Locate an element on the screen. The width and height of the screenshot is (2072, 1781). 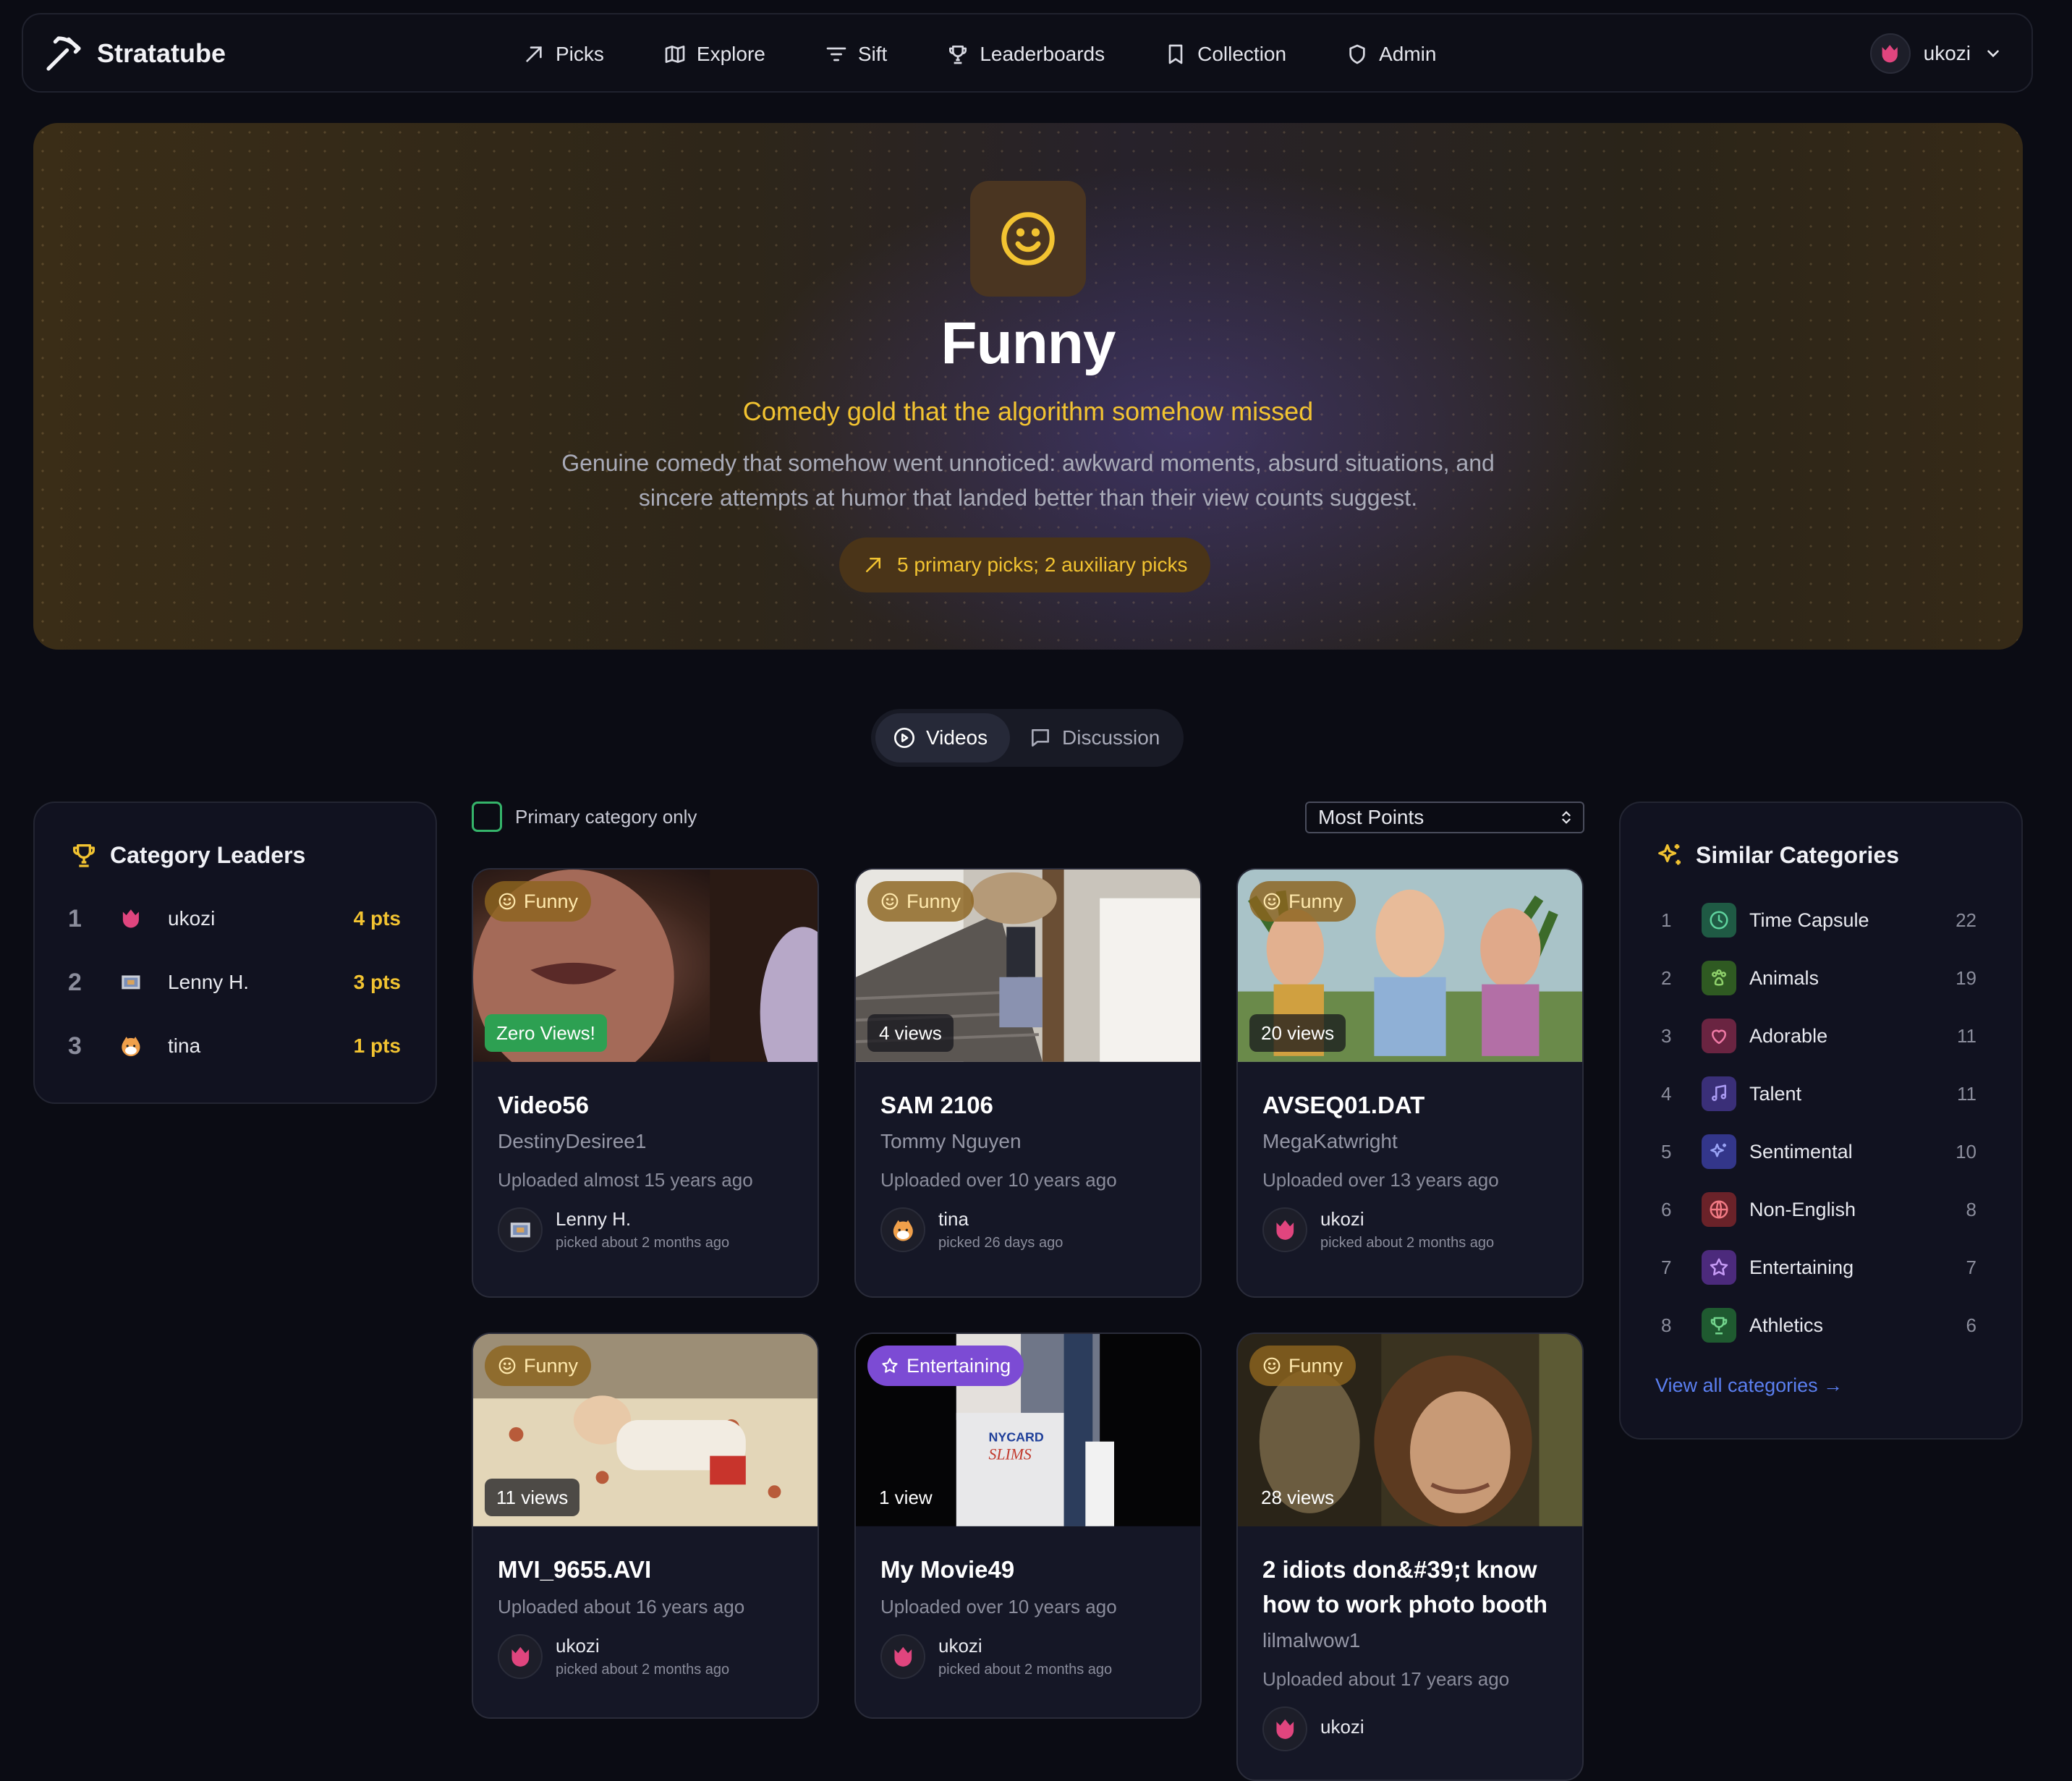
view-count-badge: 1 view is located at coordinates (906, 1497).